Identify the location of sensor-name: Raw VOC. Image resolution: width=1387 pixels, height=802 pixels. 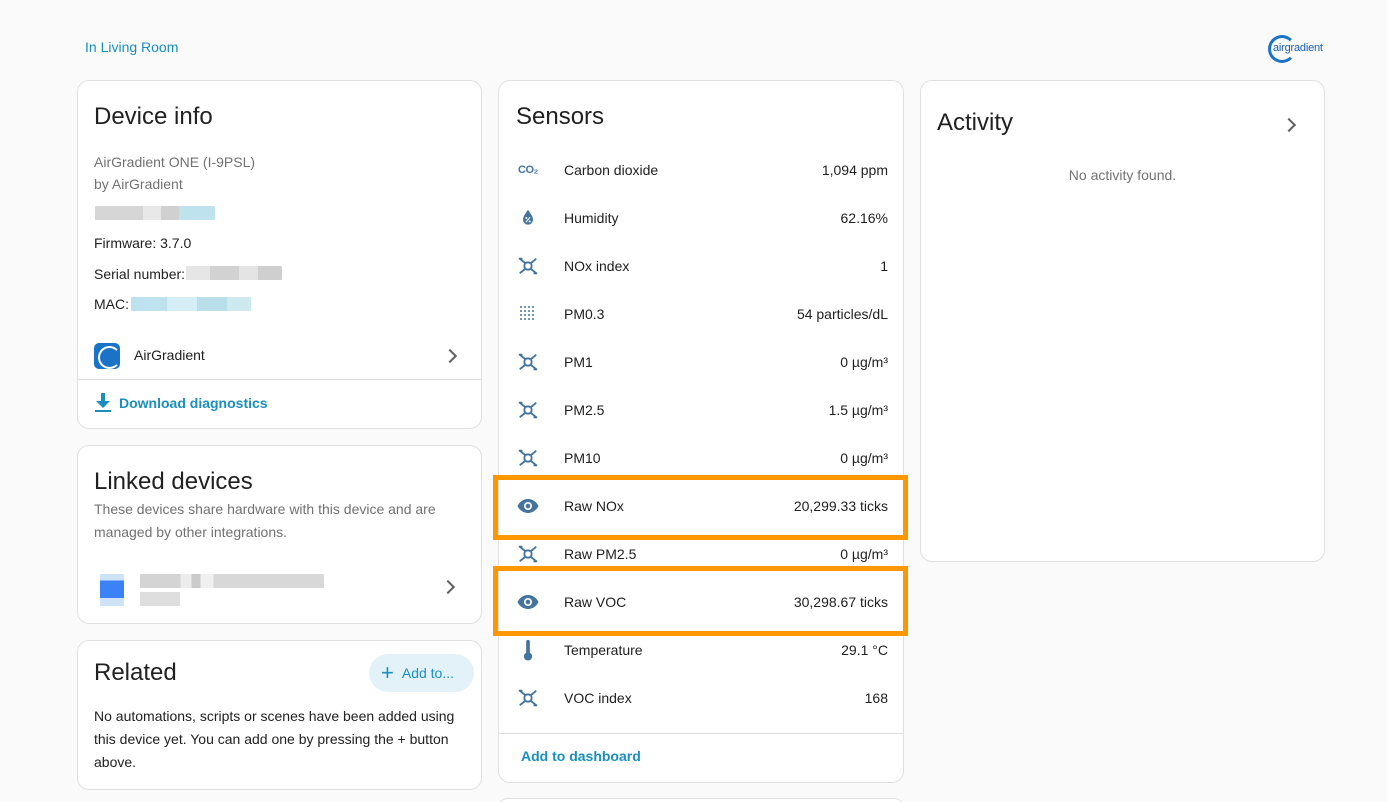
(595, 602).